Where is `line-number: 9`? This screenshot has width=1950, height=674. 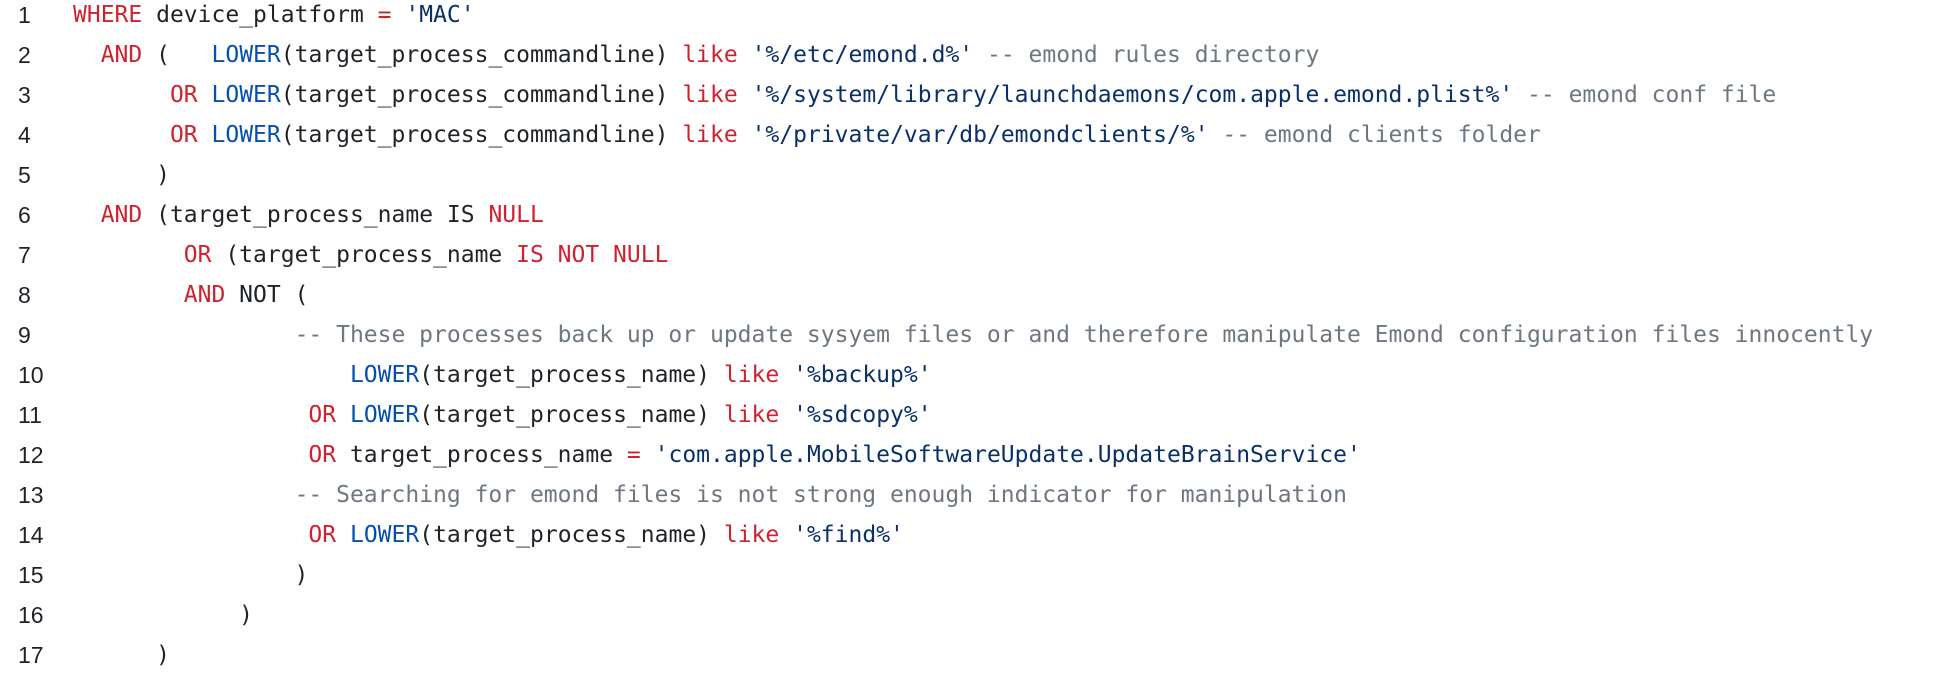
line-number: 9 is located at coordinates (24, 335).